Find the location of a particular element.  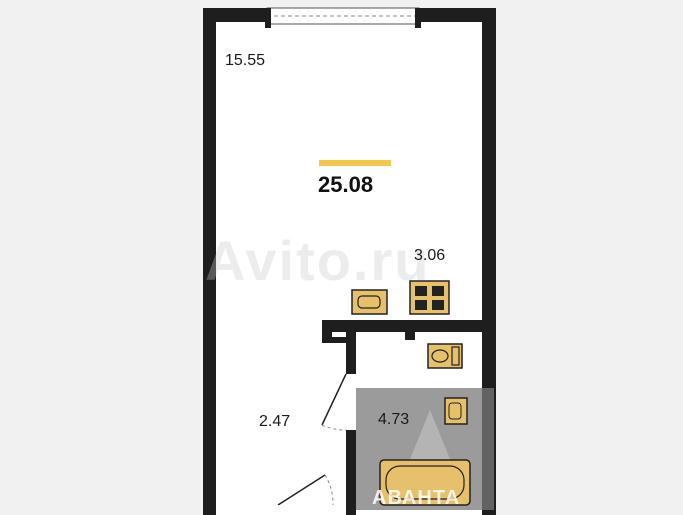

main-room-area-label: 15.55 is located at coordinates (245, 60).